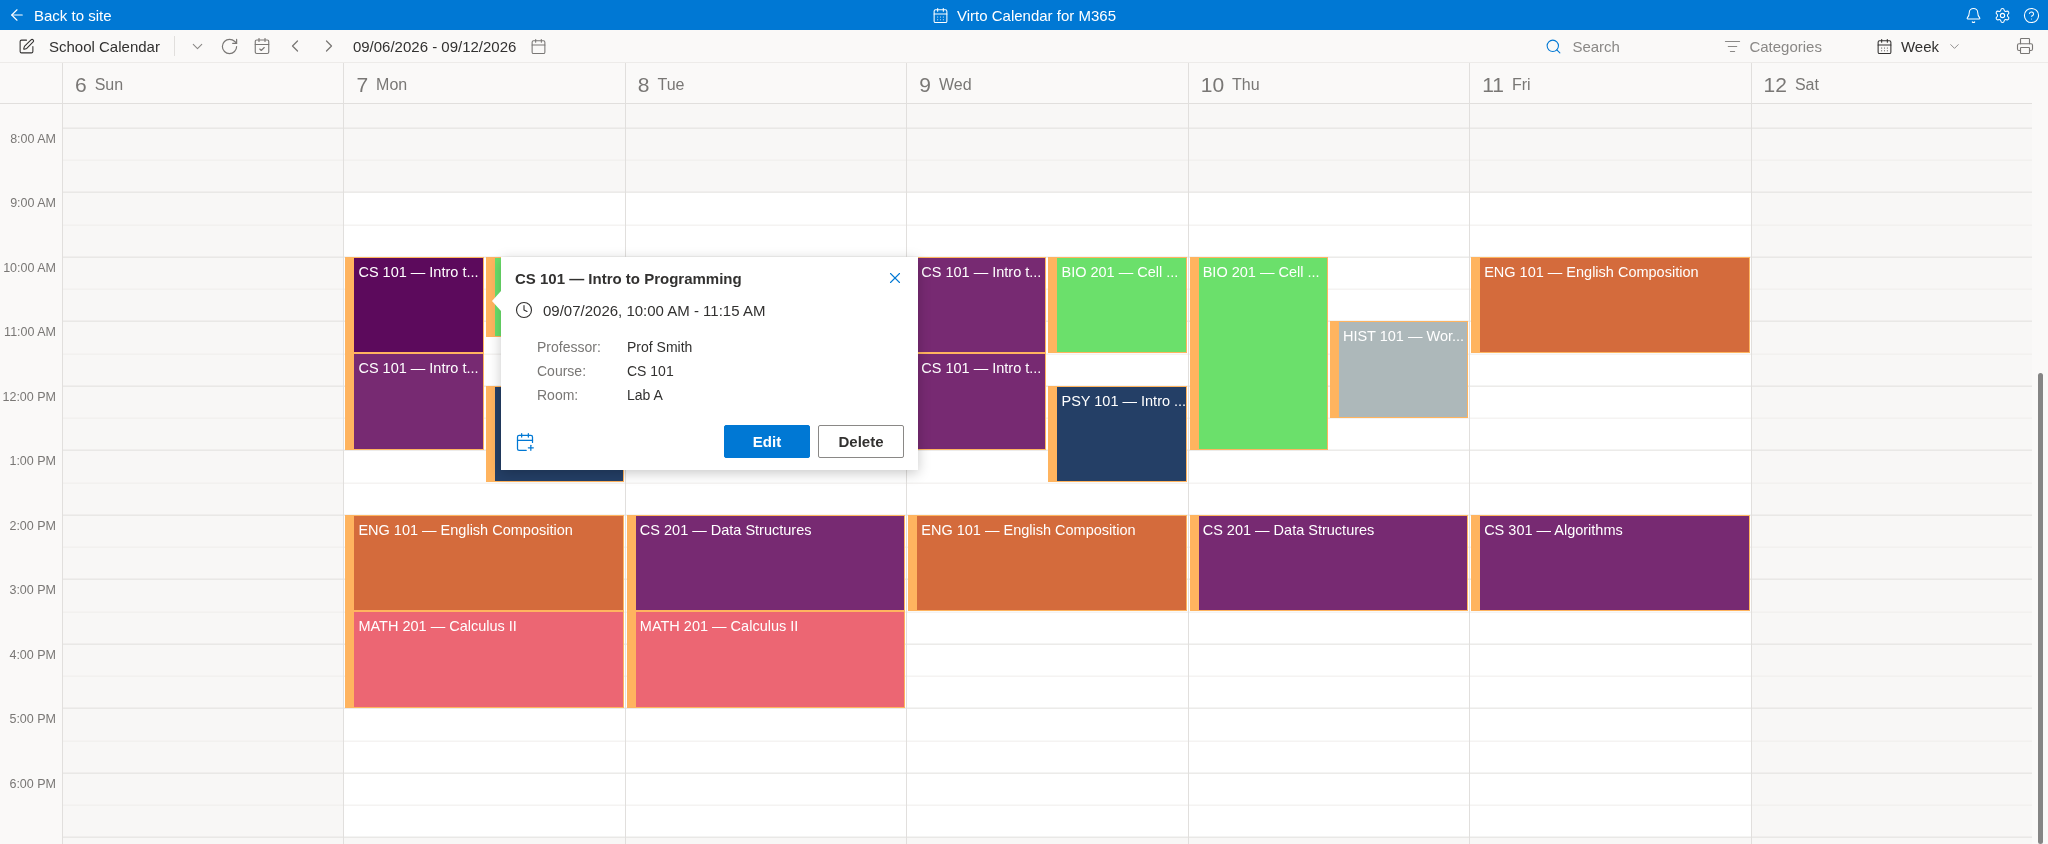  I want to click on refresh-icon, so click(229, 46).